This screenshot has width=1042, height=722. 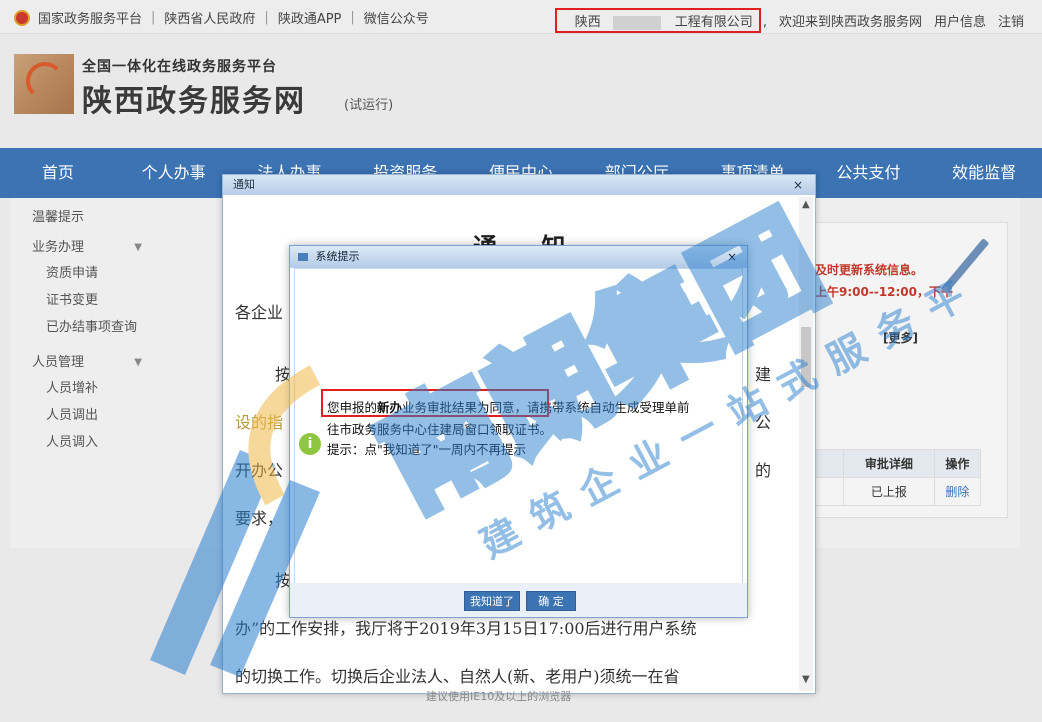 What do you see at coordinates (22, 17) in the screenshot?
I see `national-emblem-icon` at bounding box center [22, 17].